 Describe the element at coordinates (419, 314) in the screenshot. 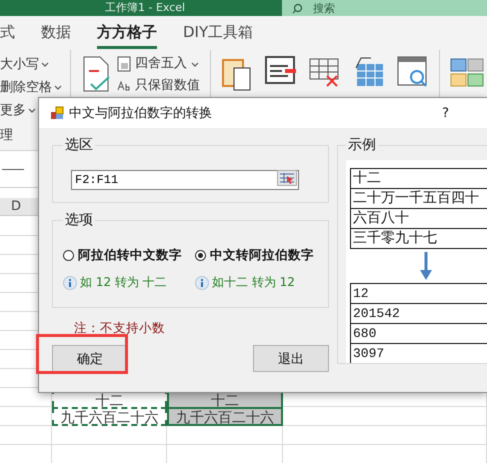

I see `table-cell: 201542` at that location.